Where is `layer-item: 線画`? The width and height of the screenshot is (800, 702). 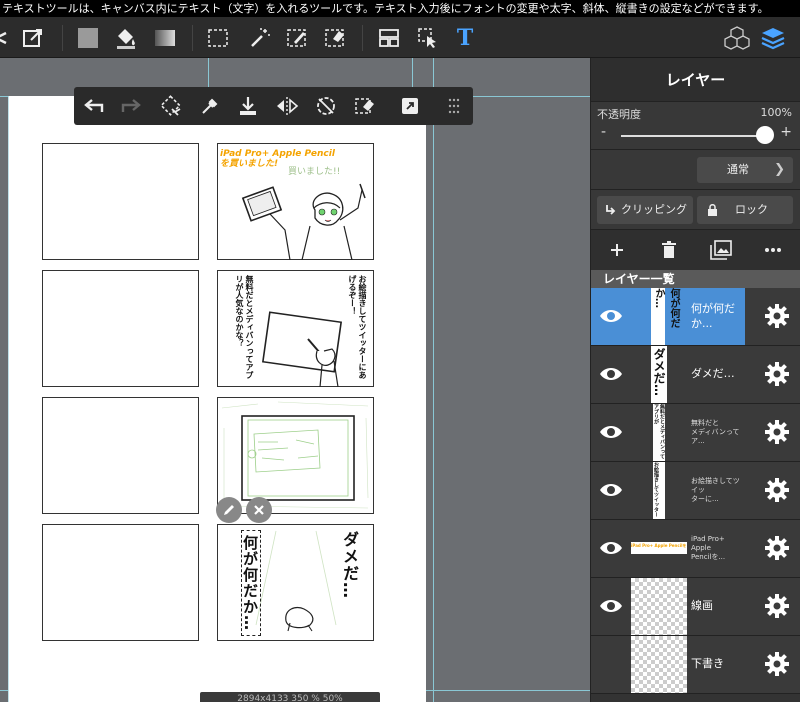 layer-item: 線画 is located at coordinates (695, 607).